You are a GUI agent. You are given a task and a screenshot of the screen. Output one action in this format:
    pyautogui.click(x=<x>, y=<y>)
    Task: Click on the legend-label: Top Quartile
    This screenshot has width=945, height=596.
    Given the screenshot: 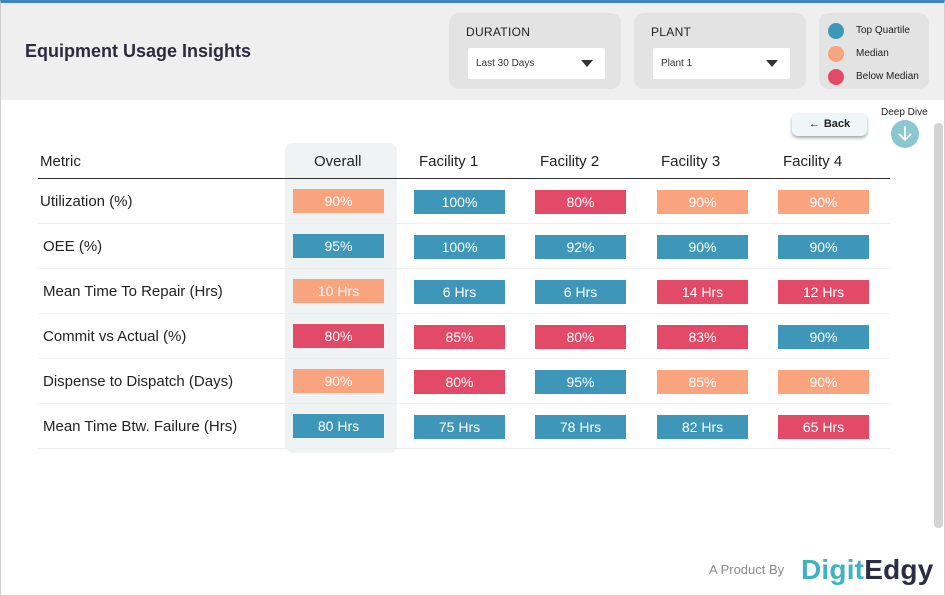 What is the action you would take?
    pyautogui.click(x=883, y=30)
    